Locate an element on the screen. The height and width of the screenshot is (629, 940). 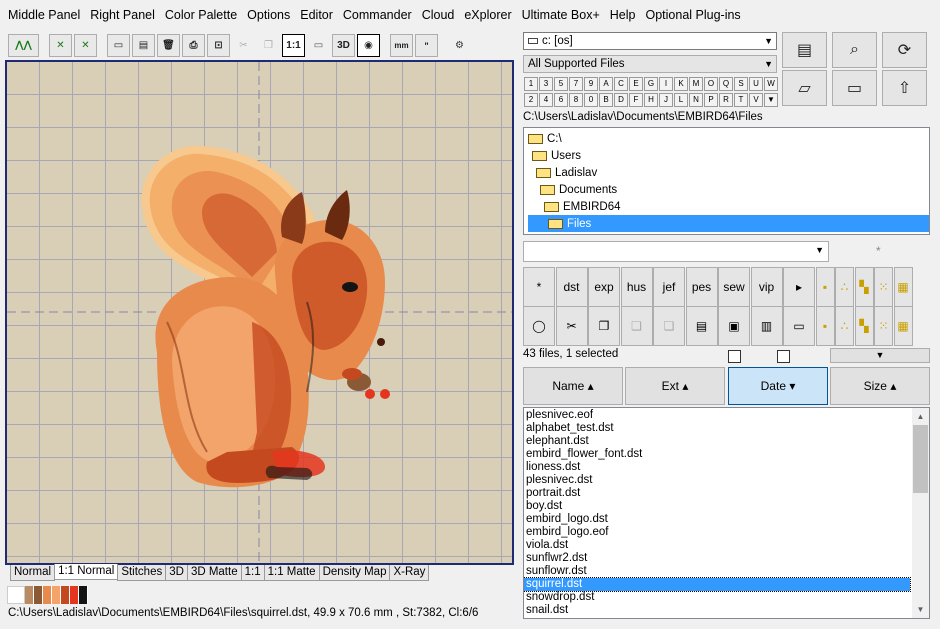
tree-item-users: Users is located at coordinates (556, 155).